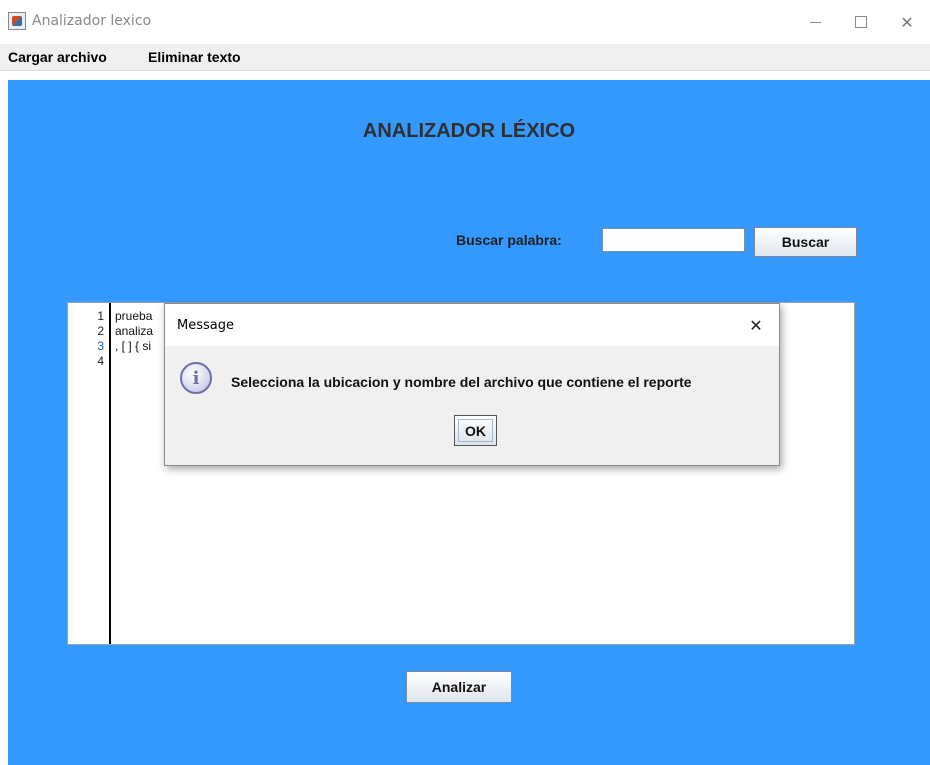  What do you see at coordinates (17, 21) in the screenshot?
I see `java-app-icon` at bounding box center [17, 21].